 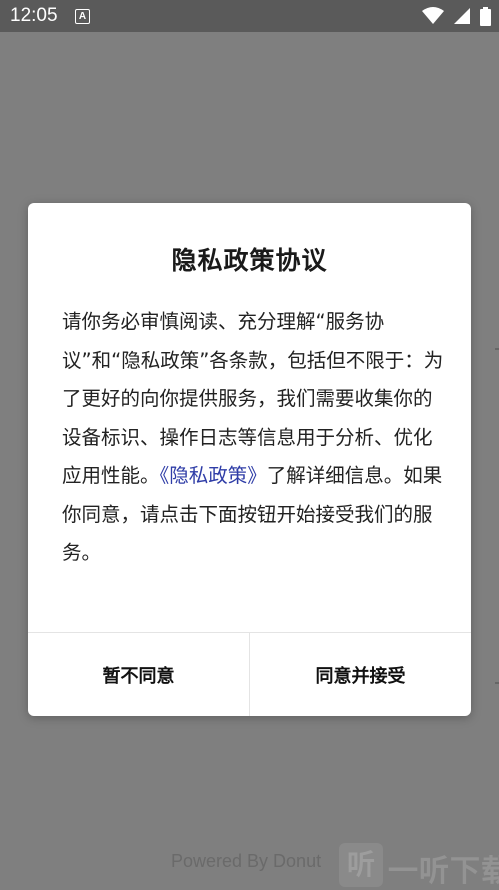 I want to click on powered-by-text: Powered By Donut, so click(x=246, y=861).